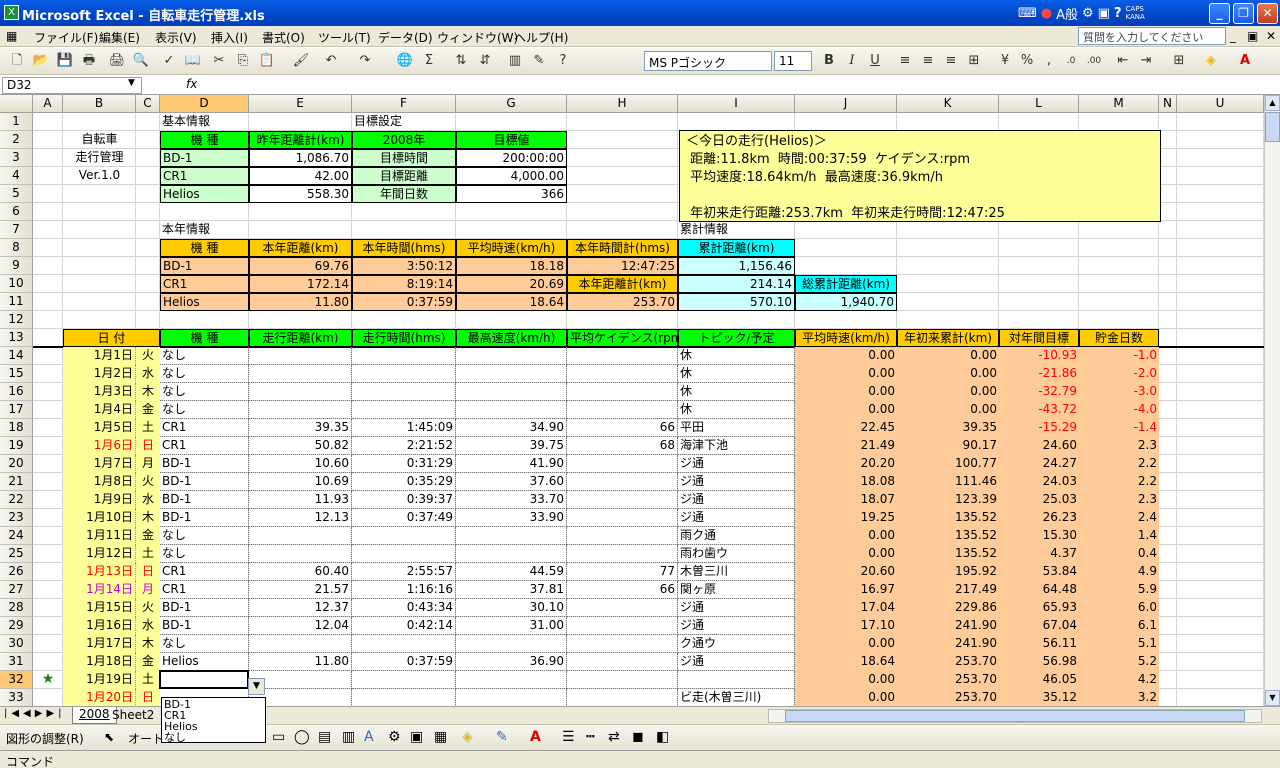 This screenshot has width=1280, height=768. What do you see at coordinates (846, 608) in the screenshot?
I see `log-avgspeed-15: 17.04` at bounding box center [846, 608].